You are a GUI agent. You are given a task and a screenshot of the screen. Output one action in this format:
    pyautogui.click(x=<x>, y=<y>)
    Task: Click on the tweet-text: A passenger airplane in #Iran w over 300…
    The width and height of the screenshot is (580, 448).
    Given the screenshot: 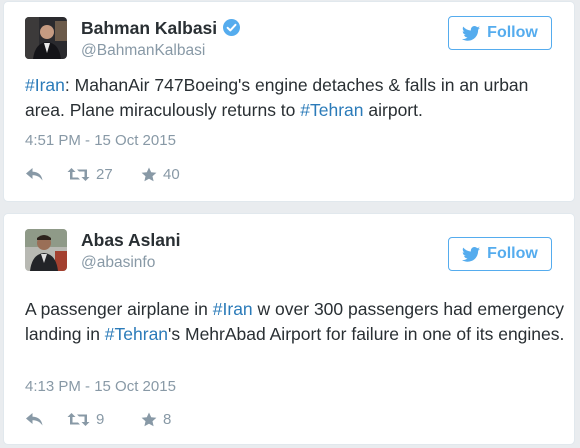 What is the action you would take?
    pyautogui.click(x=295, y=322)
    